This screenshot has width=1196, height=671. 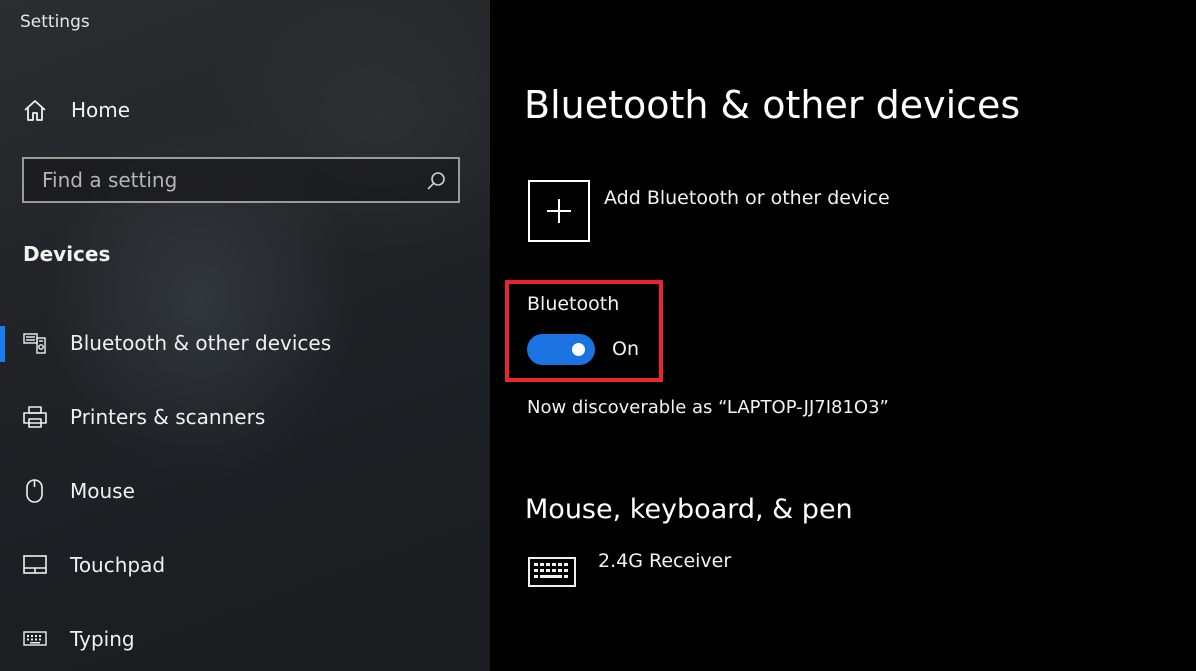 I want to click on sidebar-item-label: Printers & scanners, so click(x=168, y=417).